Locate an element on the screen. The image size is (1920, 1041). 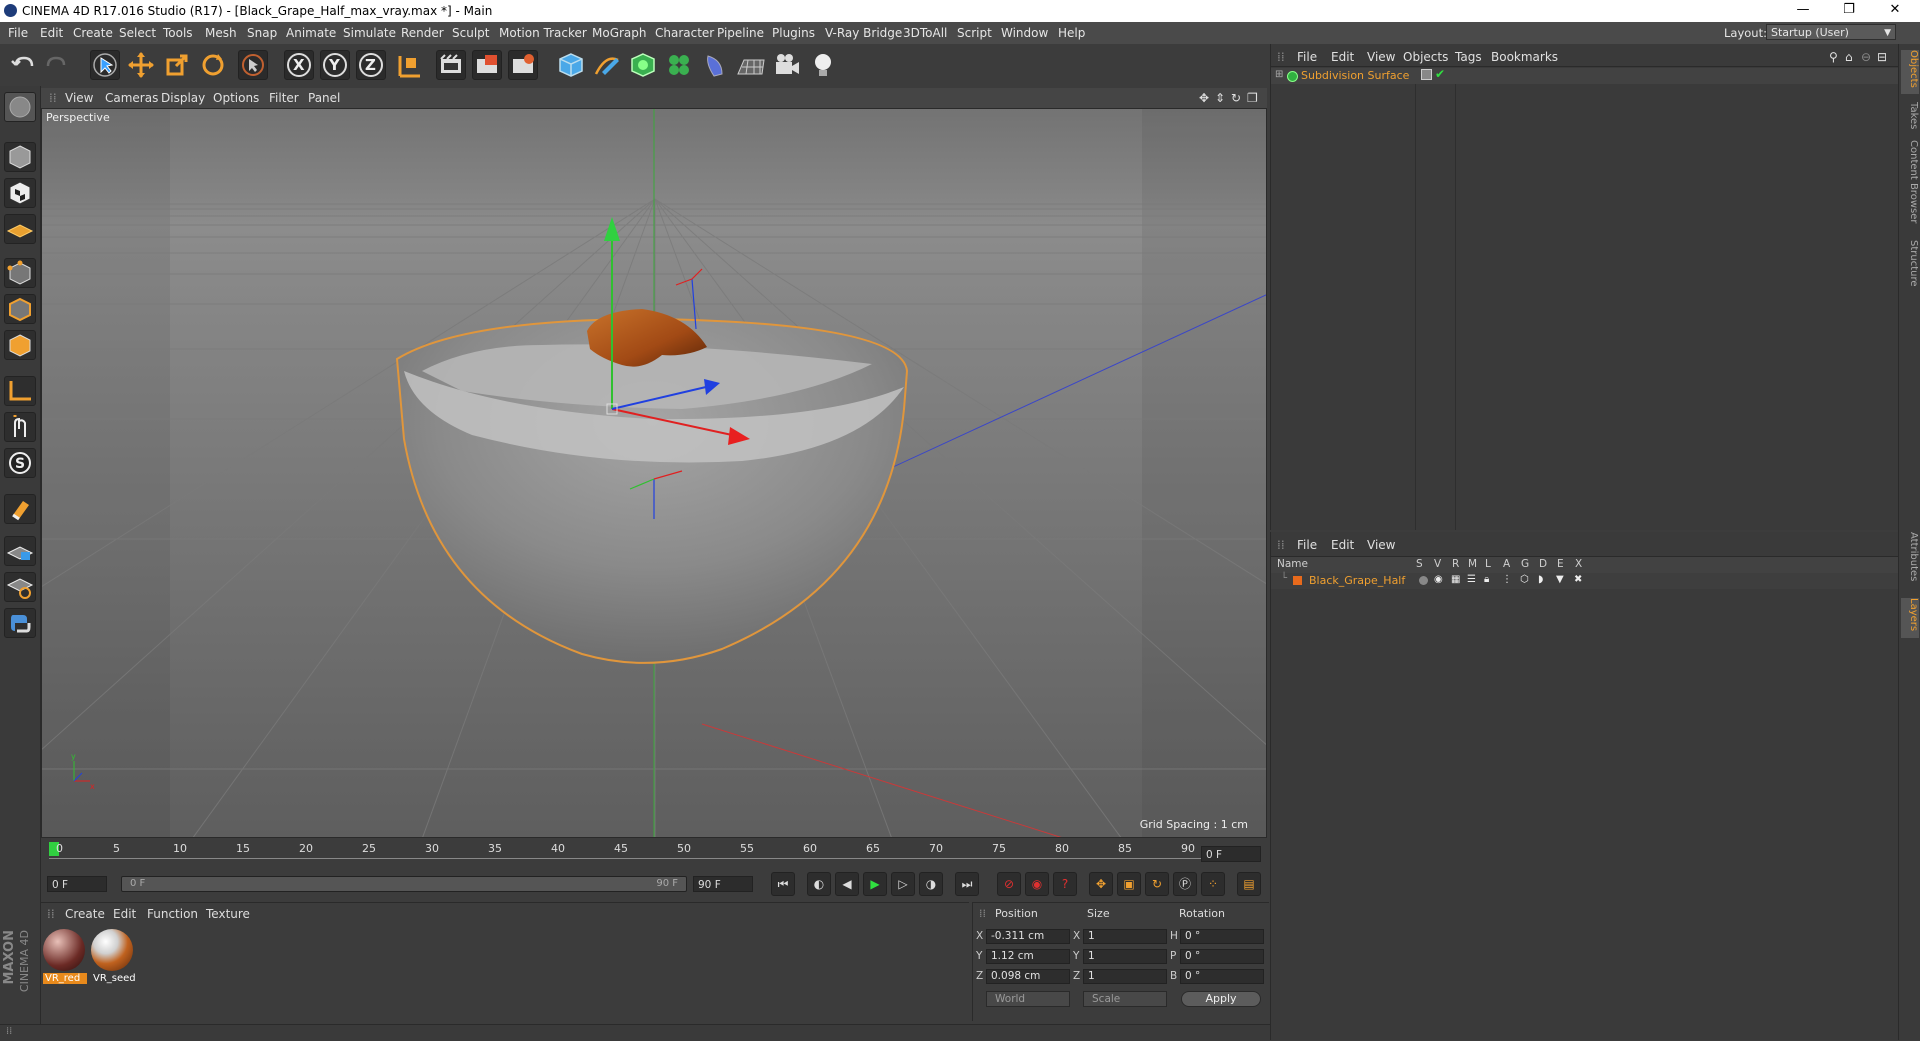
object-name: Subdivision Surface is located at coordinates (1355, 75).